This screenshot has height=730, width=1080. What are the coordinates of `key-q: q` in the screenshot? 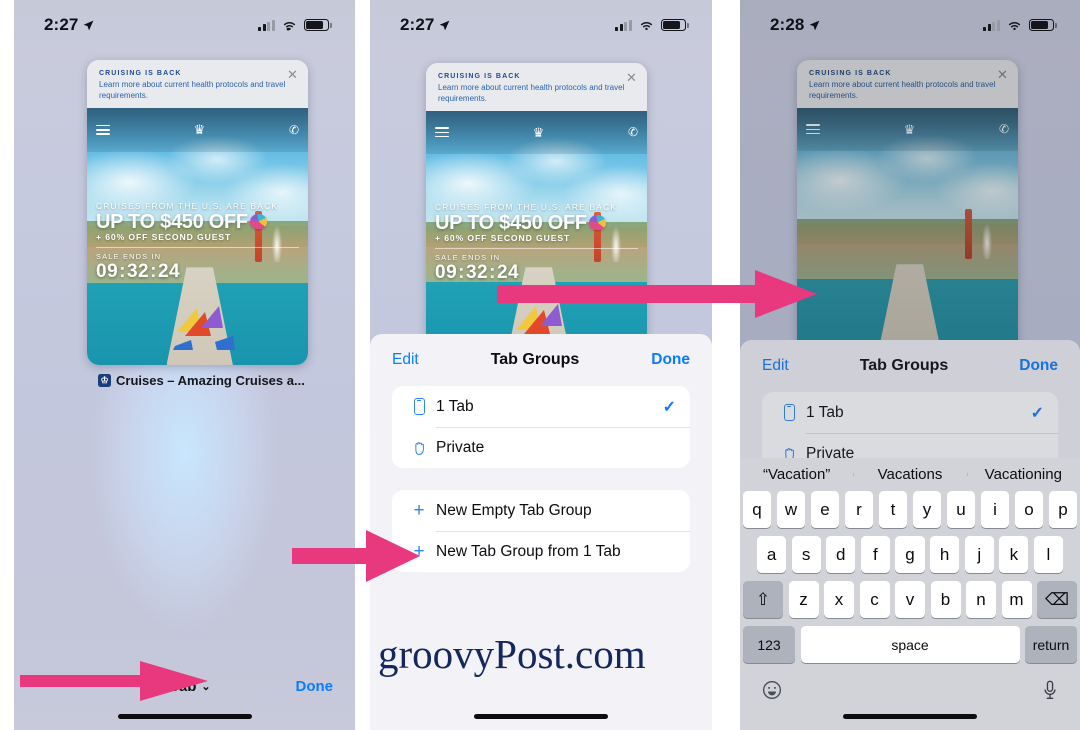 It's located at (757, 509).